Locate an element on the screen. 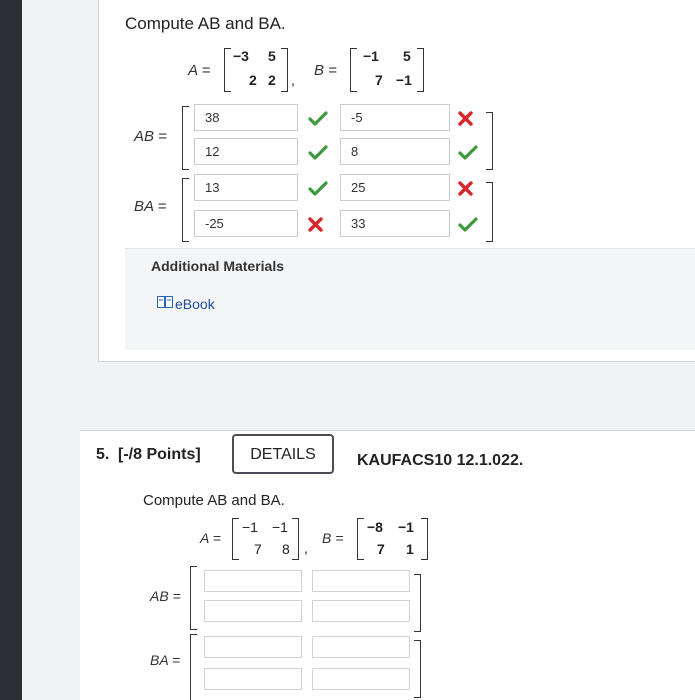 This screenshot has height=700, width=695. q4-ab-12-cross-icon is located at coordinates (465, 121).